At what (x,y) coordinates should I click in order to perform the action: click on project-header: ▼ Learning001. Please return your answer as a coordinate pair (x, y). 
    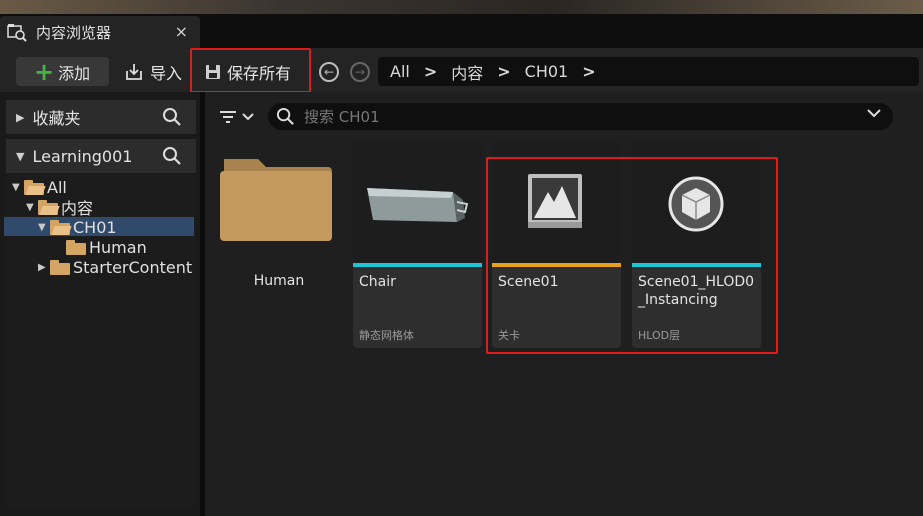
    Looking at the image, I should click on (101, 156).